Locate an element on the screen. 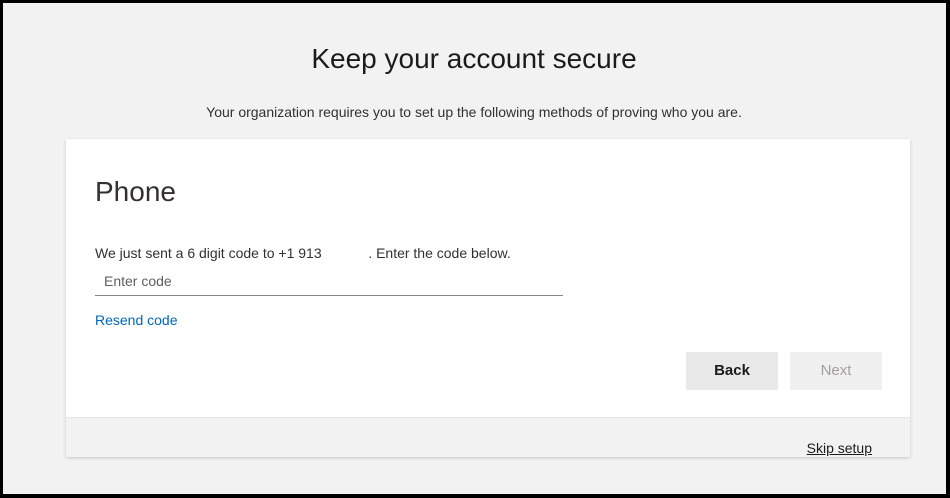 The width and height of the screenshot is (950, 498). method-title: Phone is located at coordinates (135, 191).